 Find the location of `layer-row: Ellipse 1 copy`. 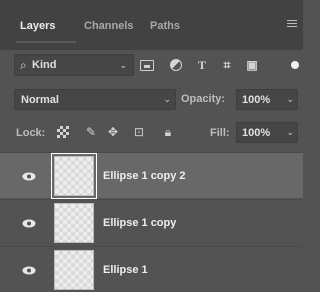

layer-row: Ellipse 1 copy is located at coordinates (151, 222).